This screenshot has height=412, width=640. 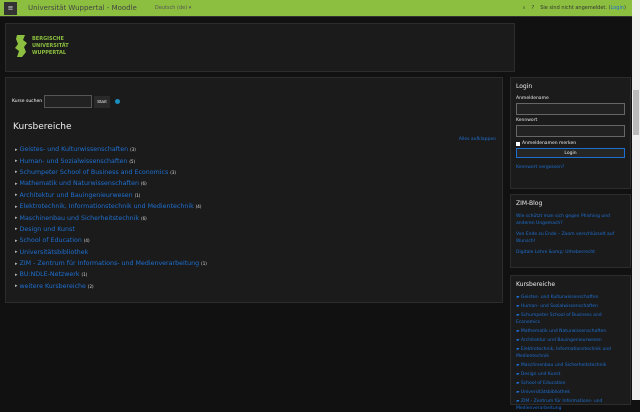 I want to click on login-status: Sie sind nicht angemeldet. (Login), so click(x=583, y=8).